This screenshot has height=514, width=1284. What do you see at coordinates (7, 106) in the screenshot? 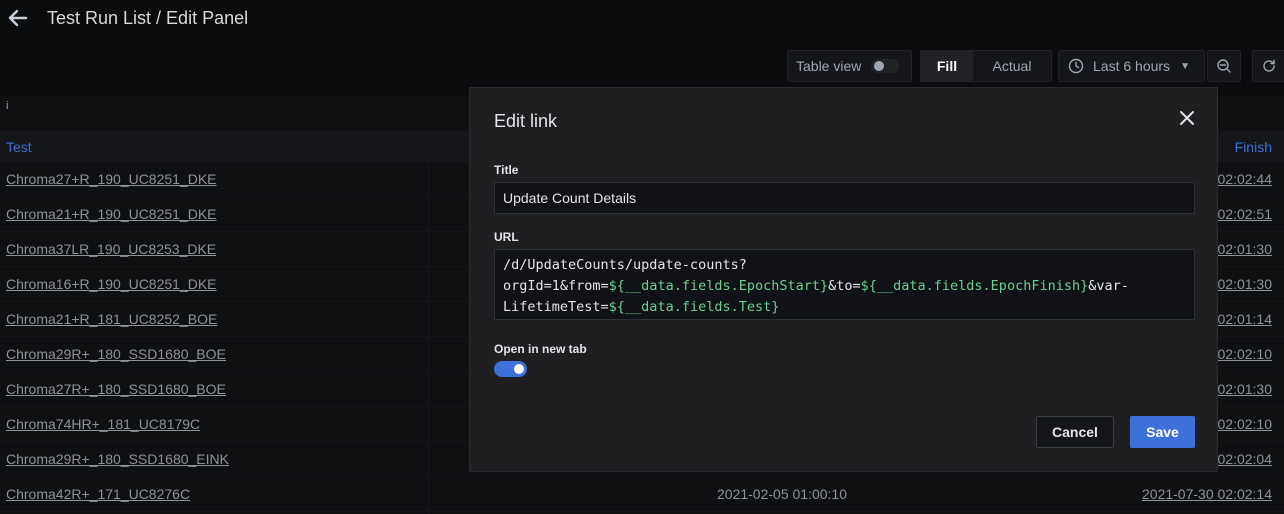
I see `info-icon: i` at bounding box center [7, 106].